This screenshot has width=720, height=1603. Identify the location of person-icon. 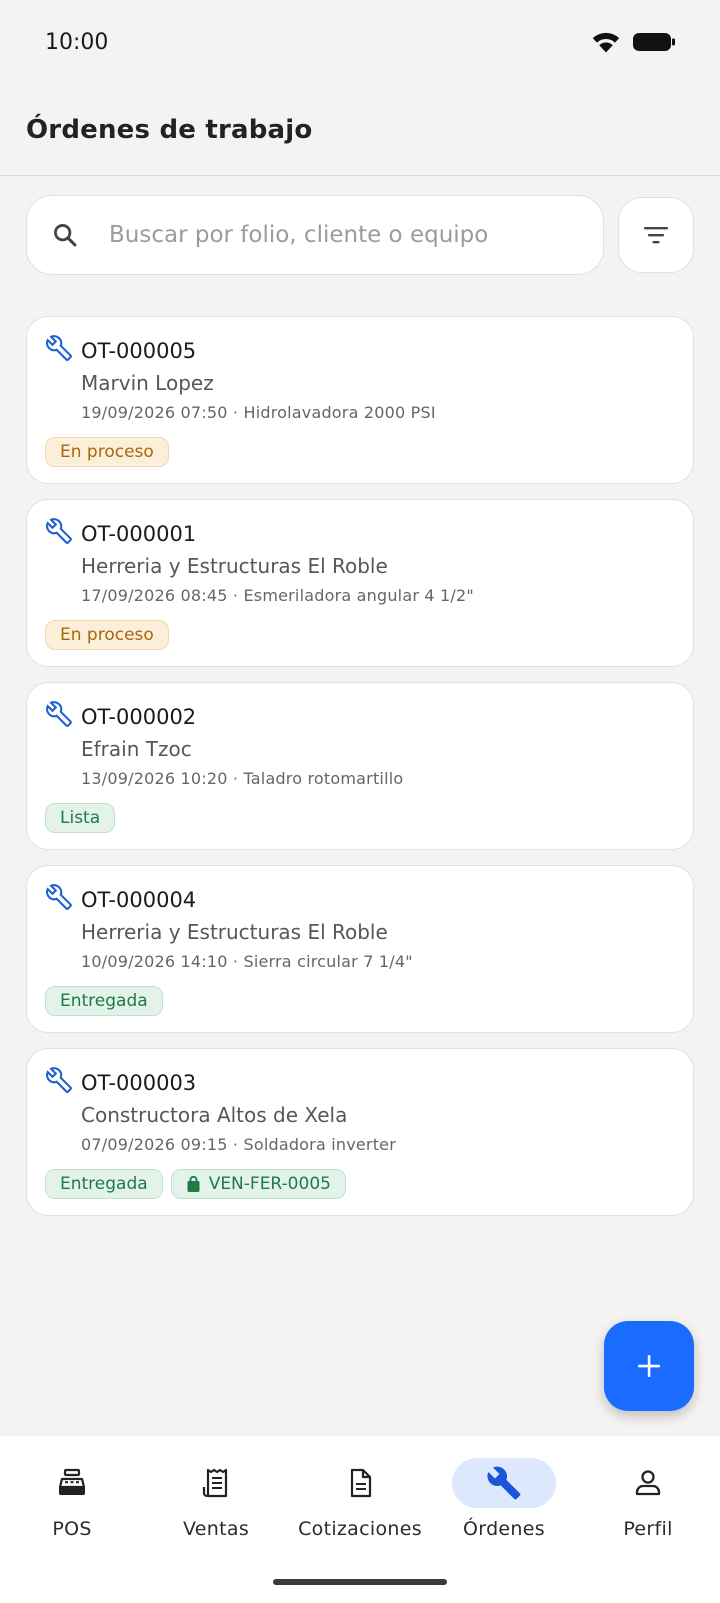
(648, 1483).